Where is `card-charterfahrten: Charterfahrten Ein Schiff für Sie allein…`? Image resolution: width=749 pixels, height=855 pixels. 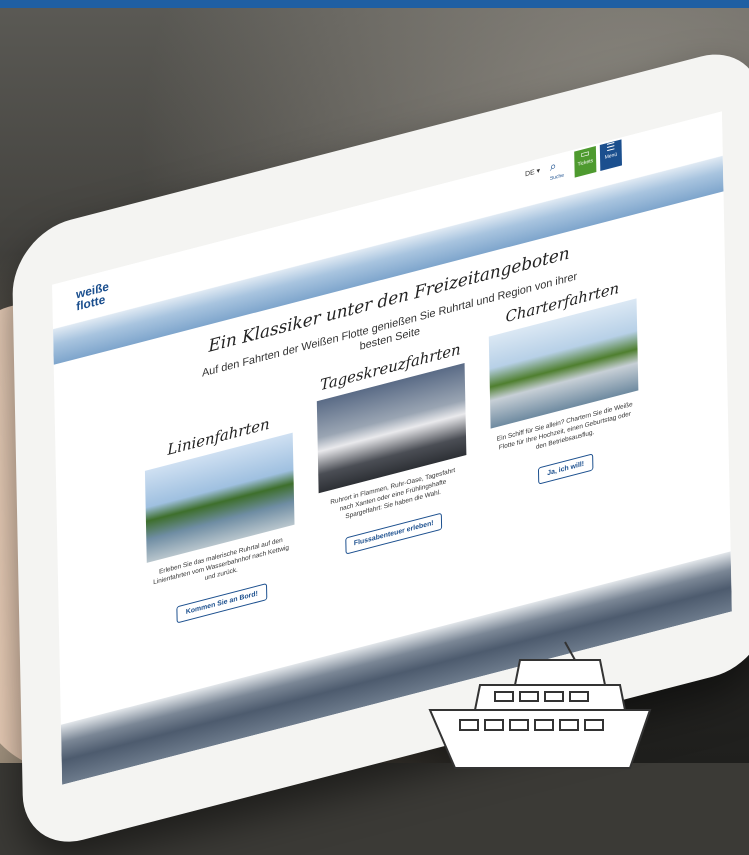
card-charterfahrten: Charterfahrten Ein Schiff für Sie allein… is located at coordinates (563, 385).